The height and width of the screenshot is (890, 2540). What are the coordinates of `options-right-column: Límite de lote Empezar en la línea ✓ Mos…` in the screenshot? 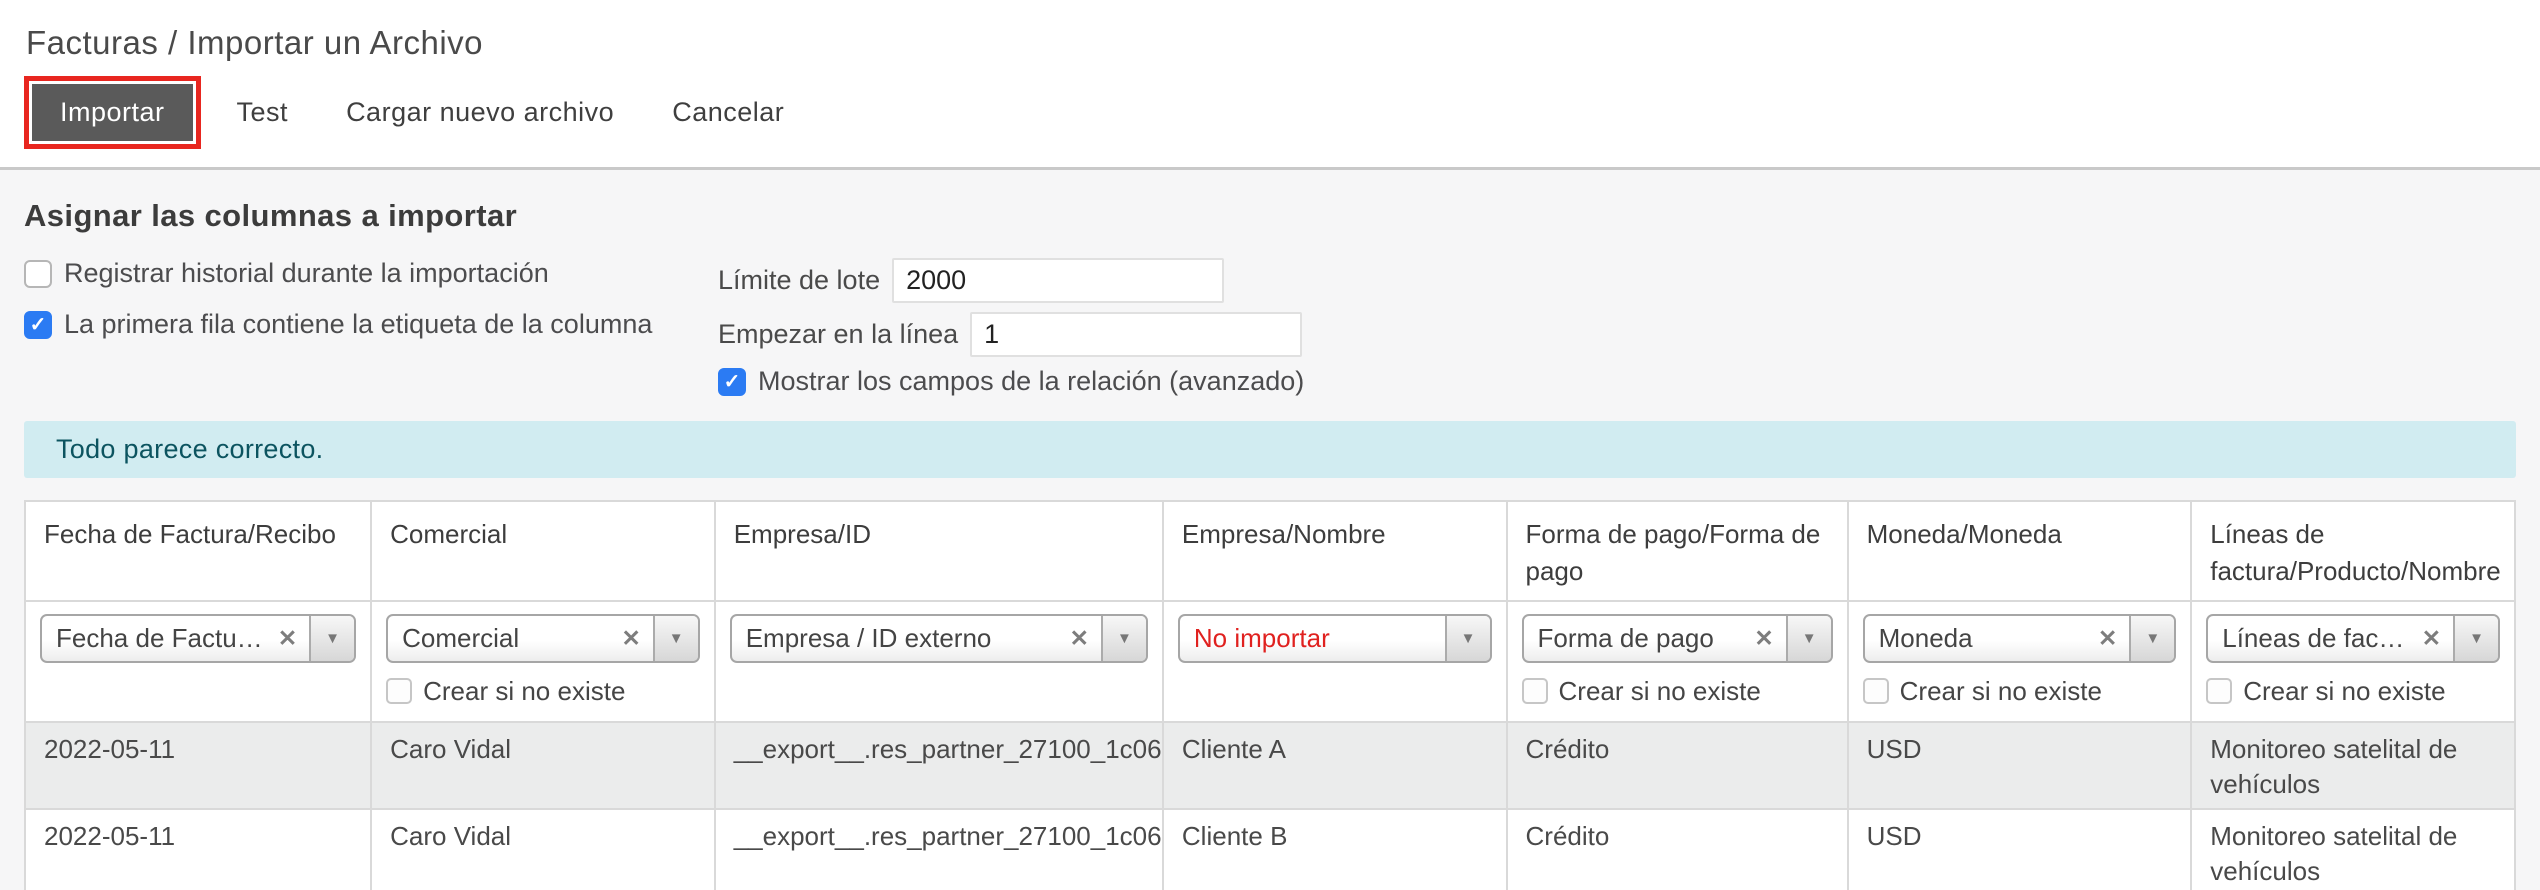 It's located at (1011, 327).